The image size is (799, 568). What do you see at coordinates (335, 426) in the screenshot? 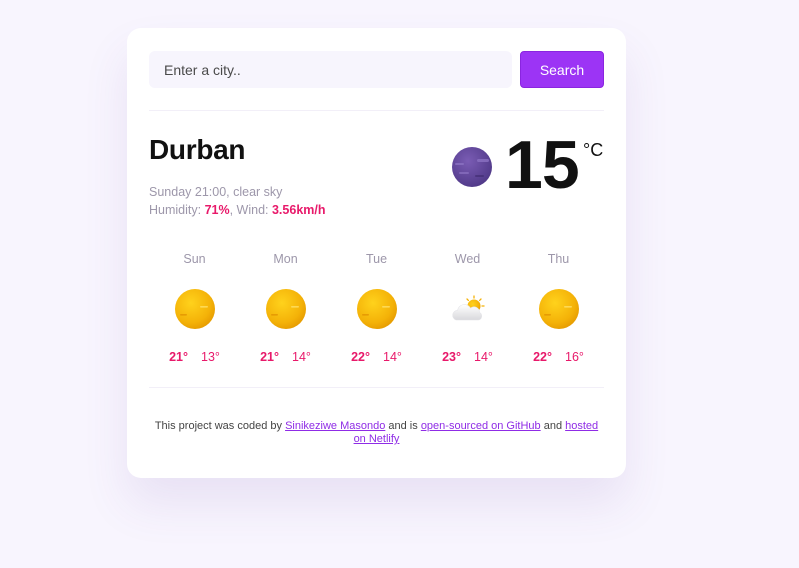
I see `author-link: Sinikeziwe Masondo` at bounding box center [335, 426].